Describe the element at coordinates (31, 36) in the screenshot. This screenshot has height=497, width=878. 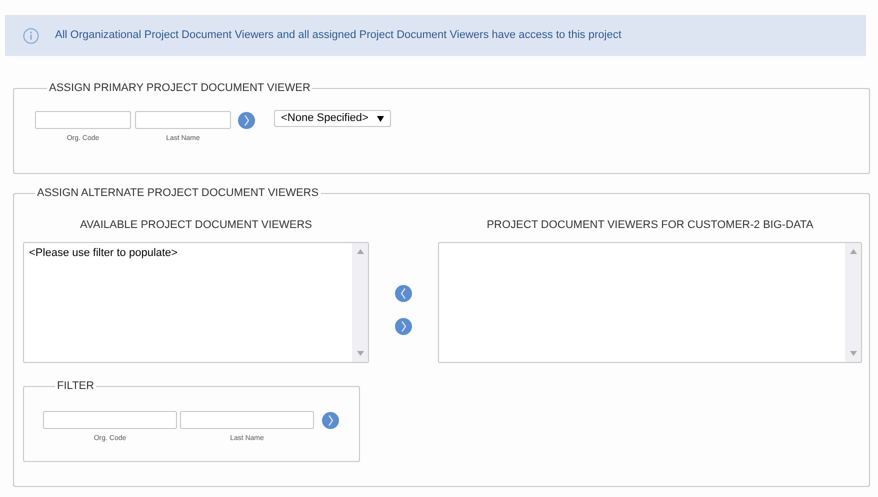
I see `info-icon` at that location.